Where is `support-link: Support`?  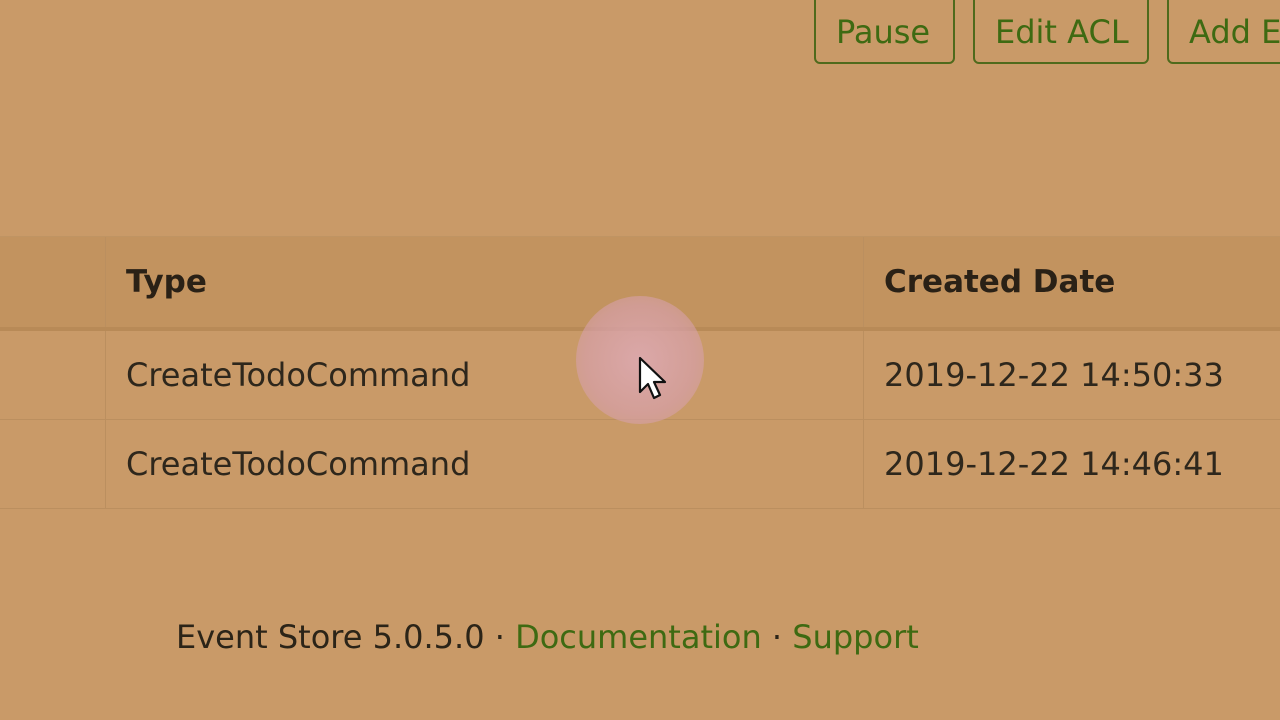 support-link: Support is located at coordinates (855, 637).